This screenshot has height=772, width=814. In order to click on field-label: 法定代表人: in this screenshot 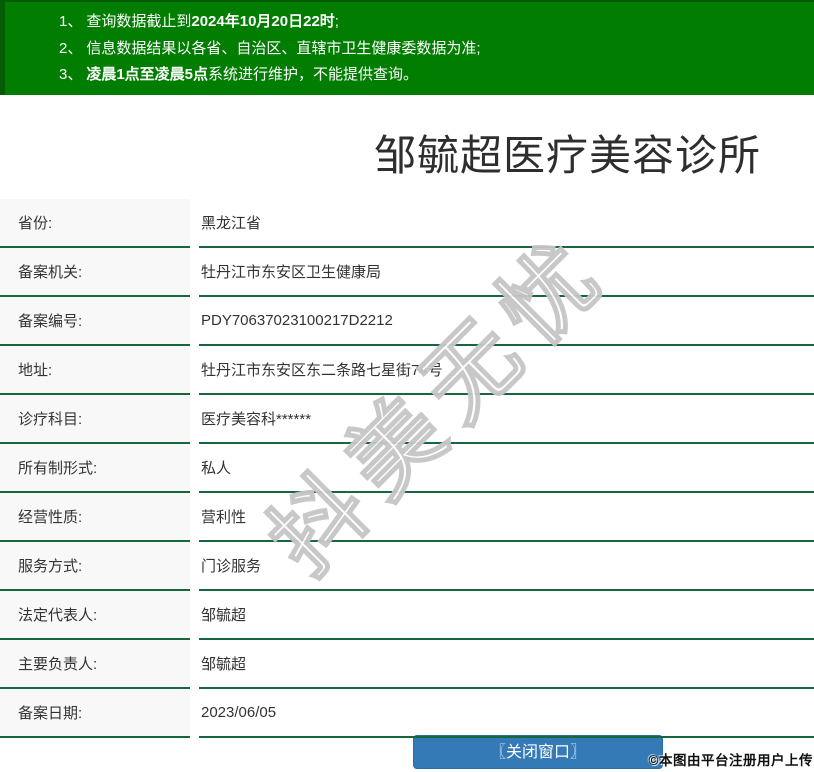, I will do `click(95, 615)`.